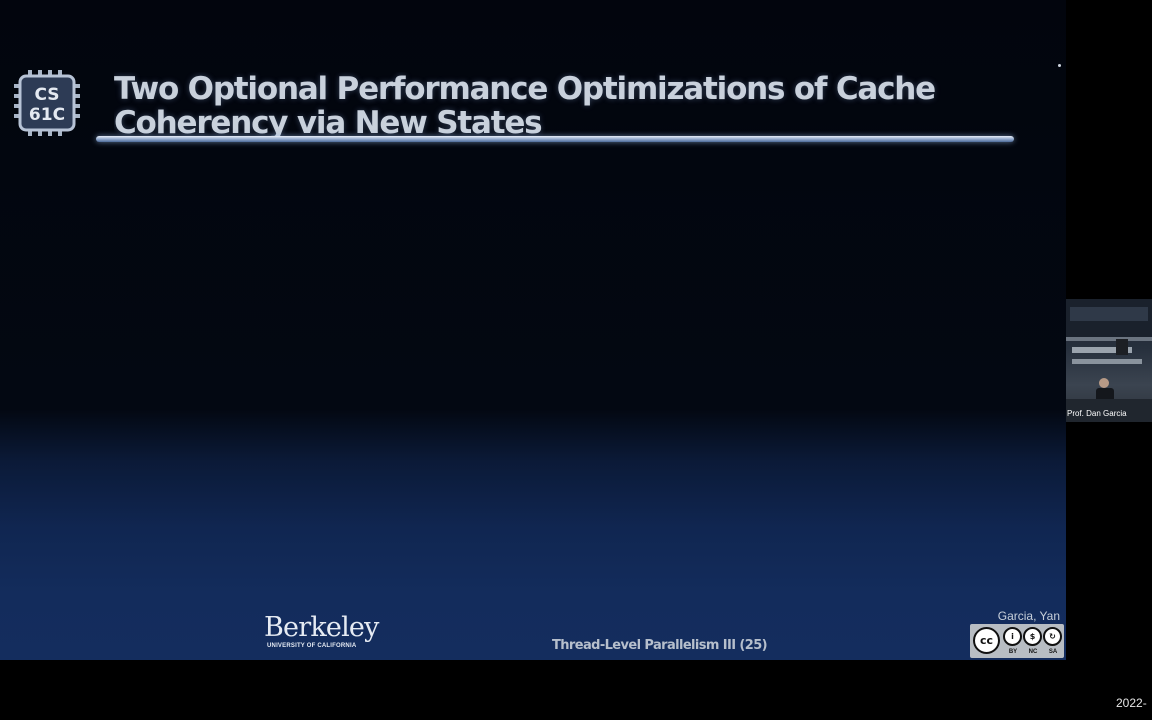  Describe the element at coordinates (47, 115) in the screenshot. I see `logo-line2: 61C` at that location.